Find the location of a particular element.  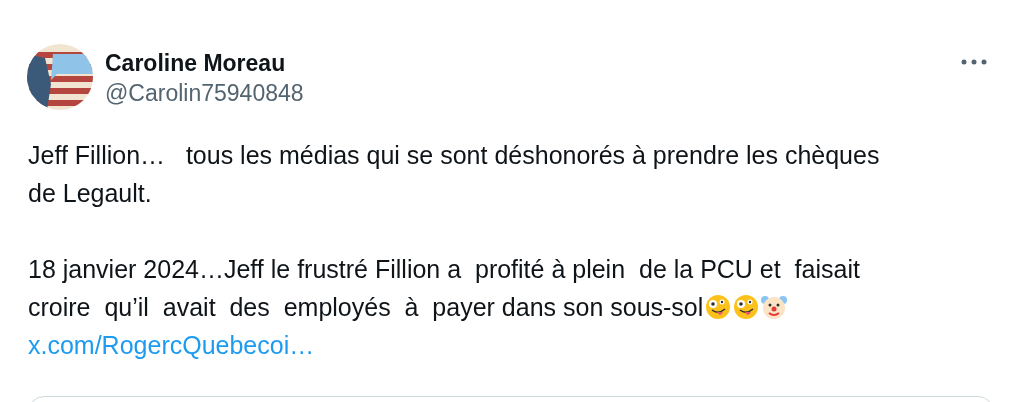

post-text: Jeff Fillion… tous les médias qui se sont déshonorés à prendre les chèques is located at coordinates (454, 155).